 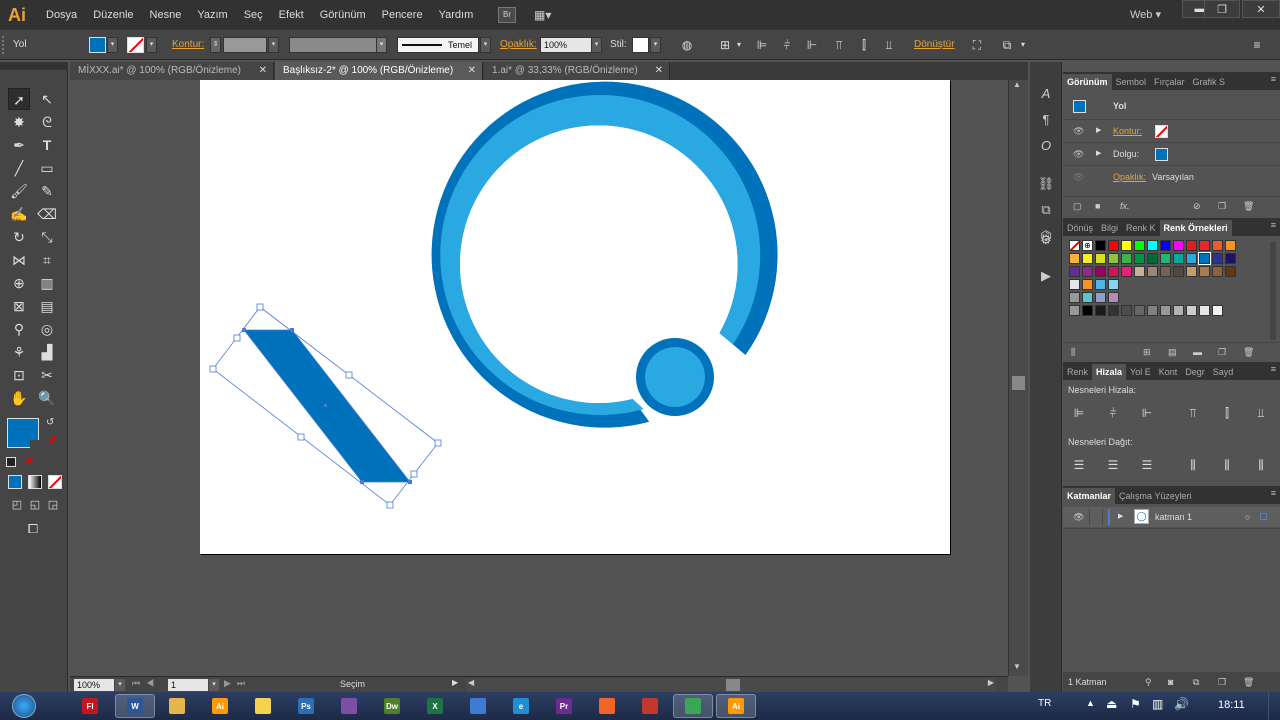 I want to click on excel-app-button: X, so click(x=435, y=706).